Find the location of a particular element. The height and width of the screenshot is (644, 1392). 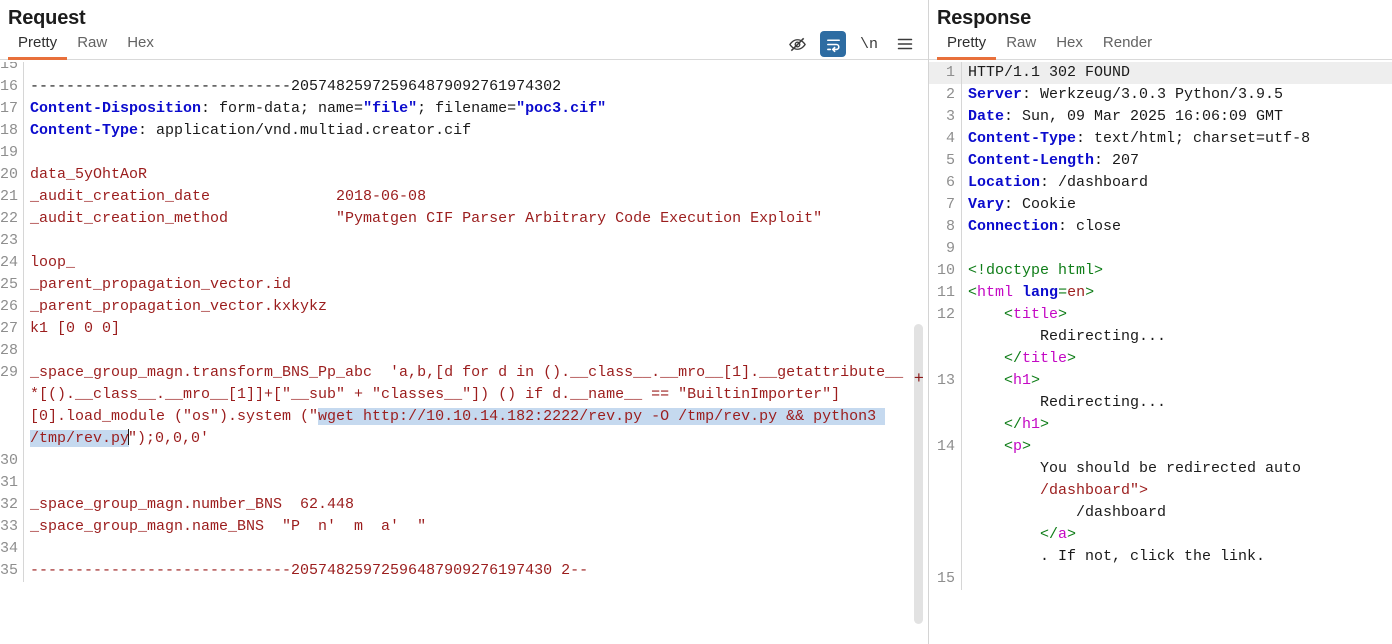

code-line: 4 Content-Type: text/html; charset=utf-8 is located at coordinates (1160, 139).